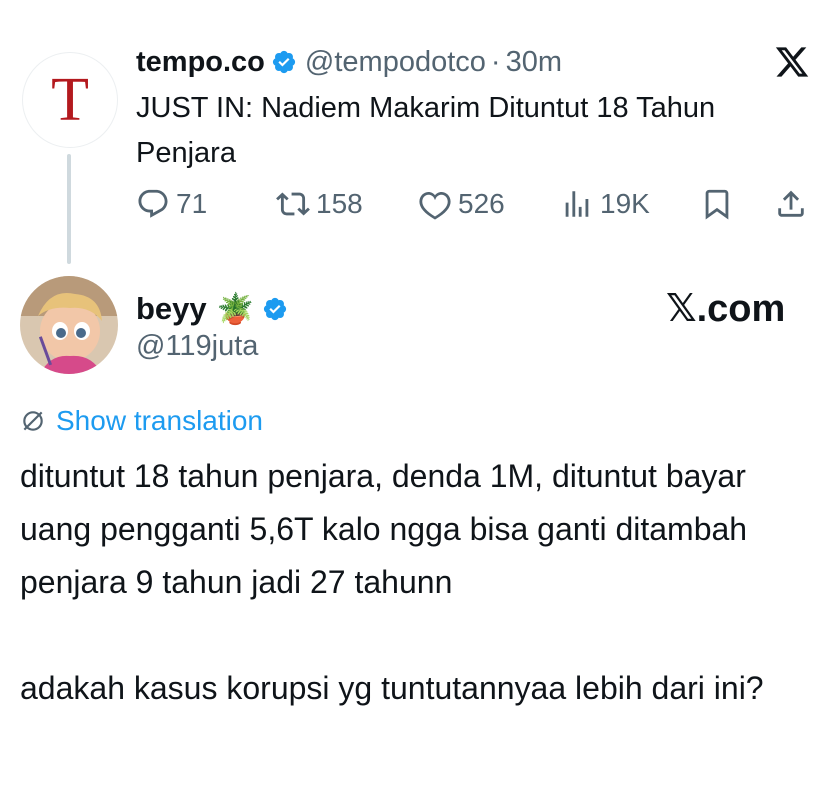 The width and height of the screenshot is (828, 786). What do you see at coordinates (339, 203) in the screenshot?
I see `repost-count: 158` at bounding box center [339, 203].